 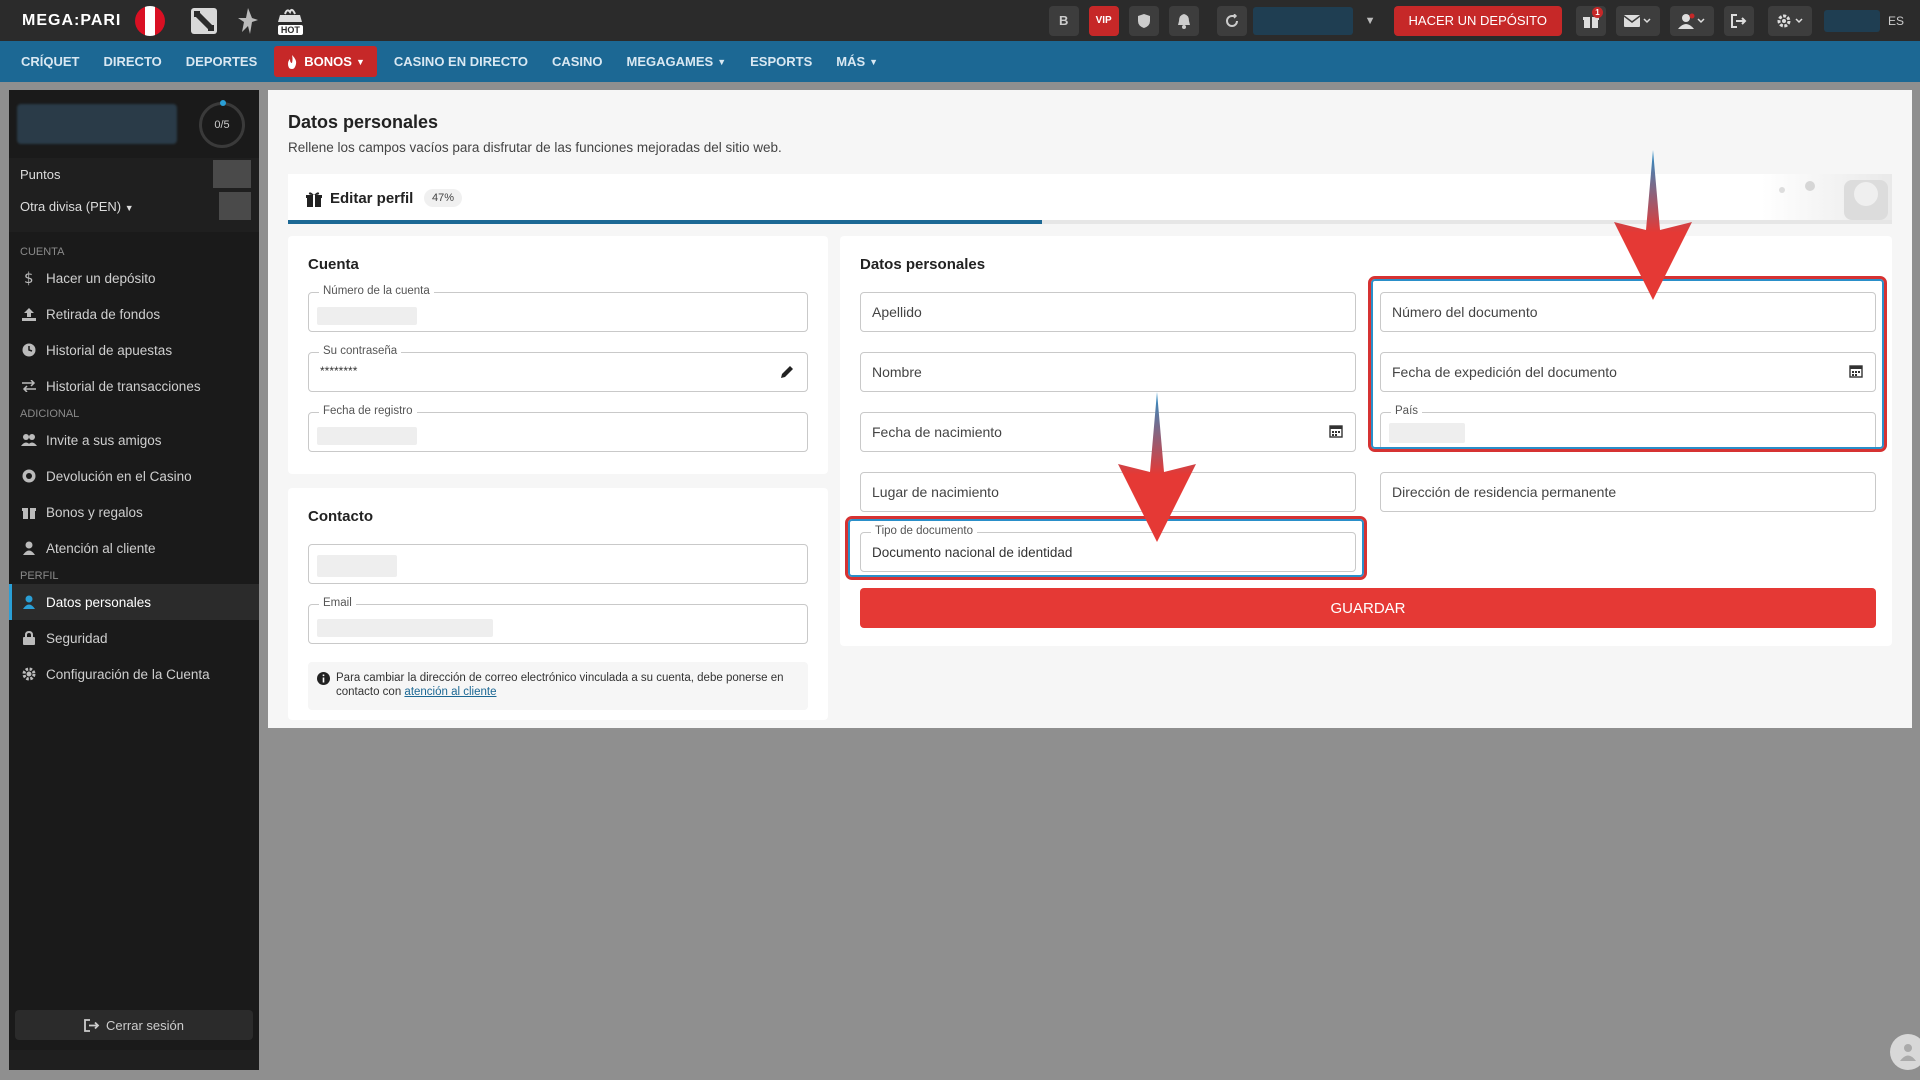 I want to click on nav-megagames-label: MEGAGAMES, so click(x=670, y=61).